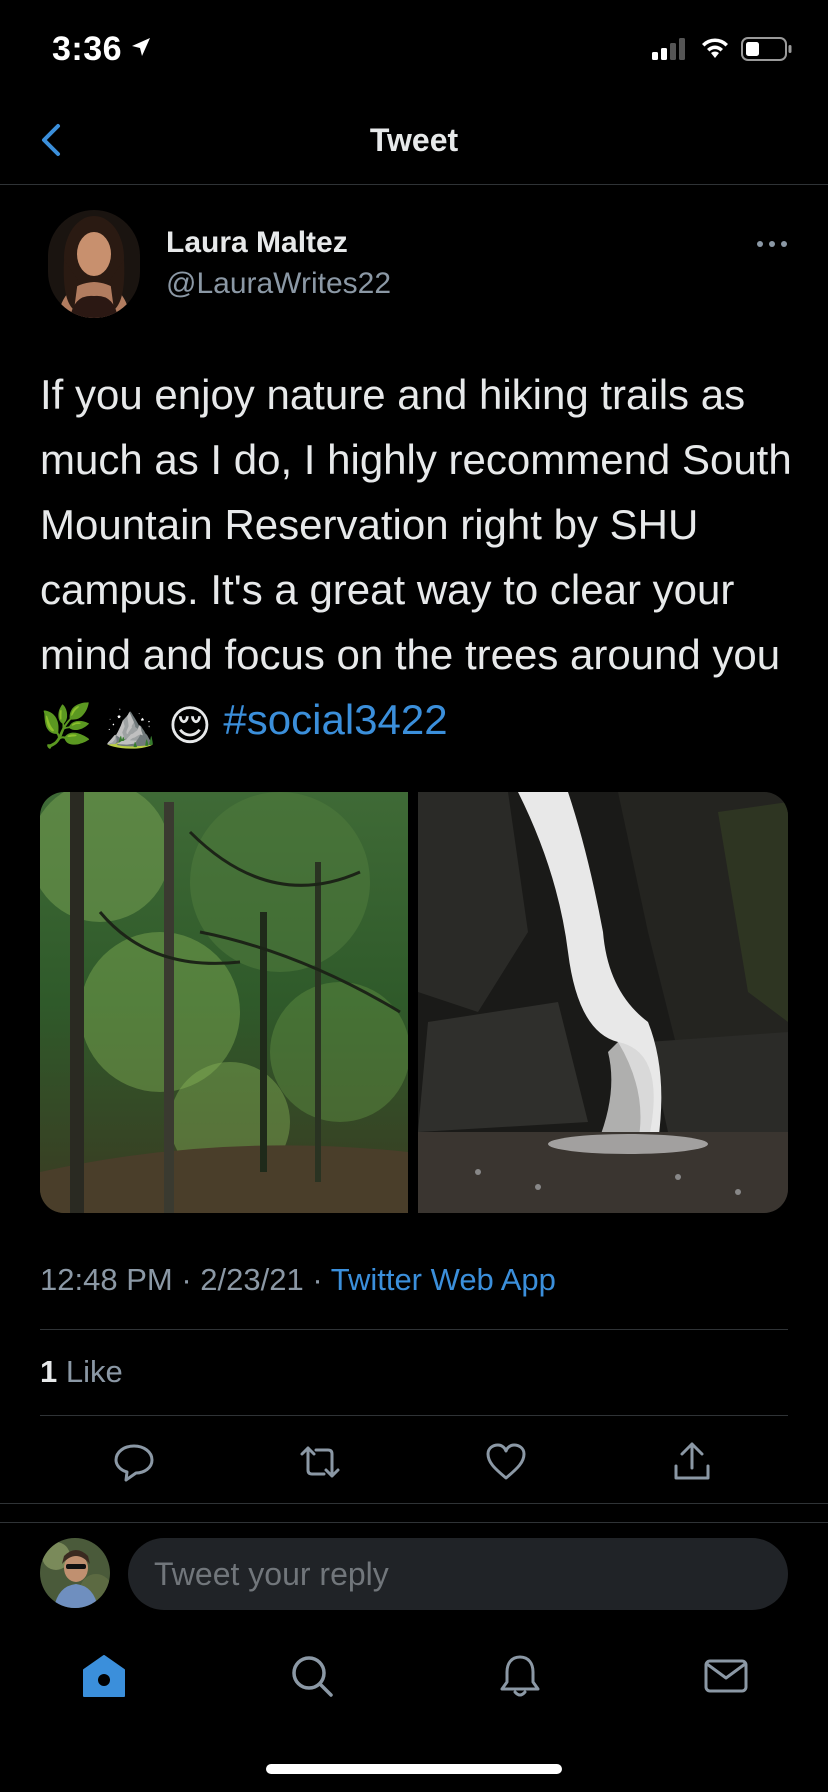 Image resolution: width=828 pixels, height=1792 pixels. What do you see at coordinates (252, 1279) in the screenshot?
I see `tweet-date: 2/23/21` at bounding box center [252, 1279].